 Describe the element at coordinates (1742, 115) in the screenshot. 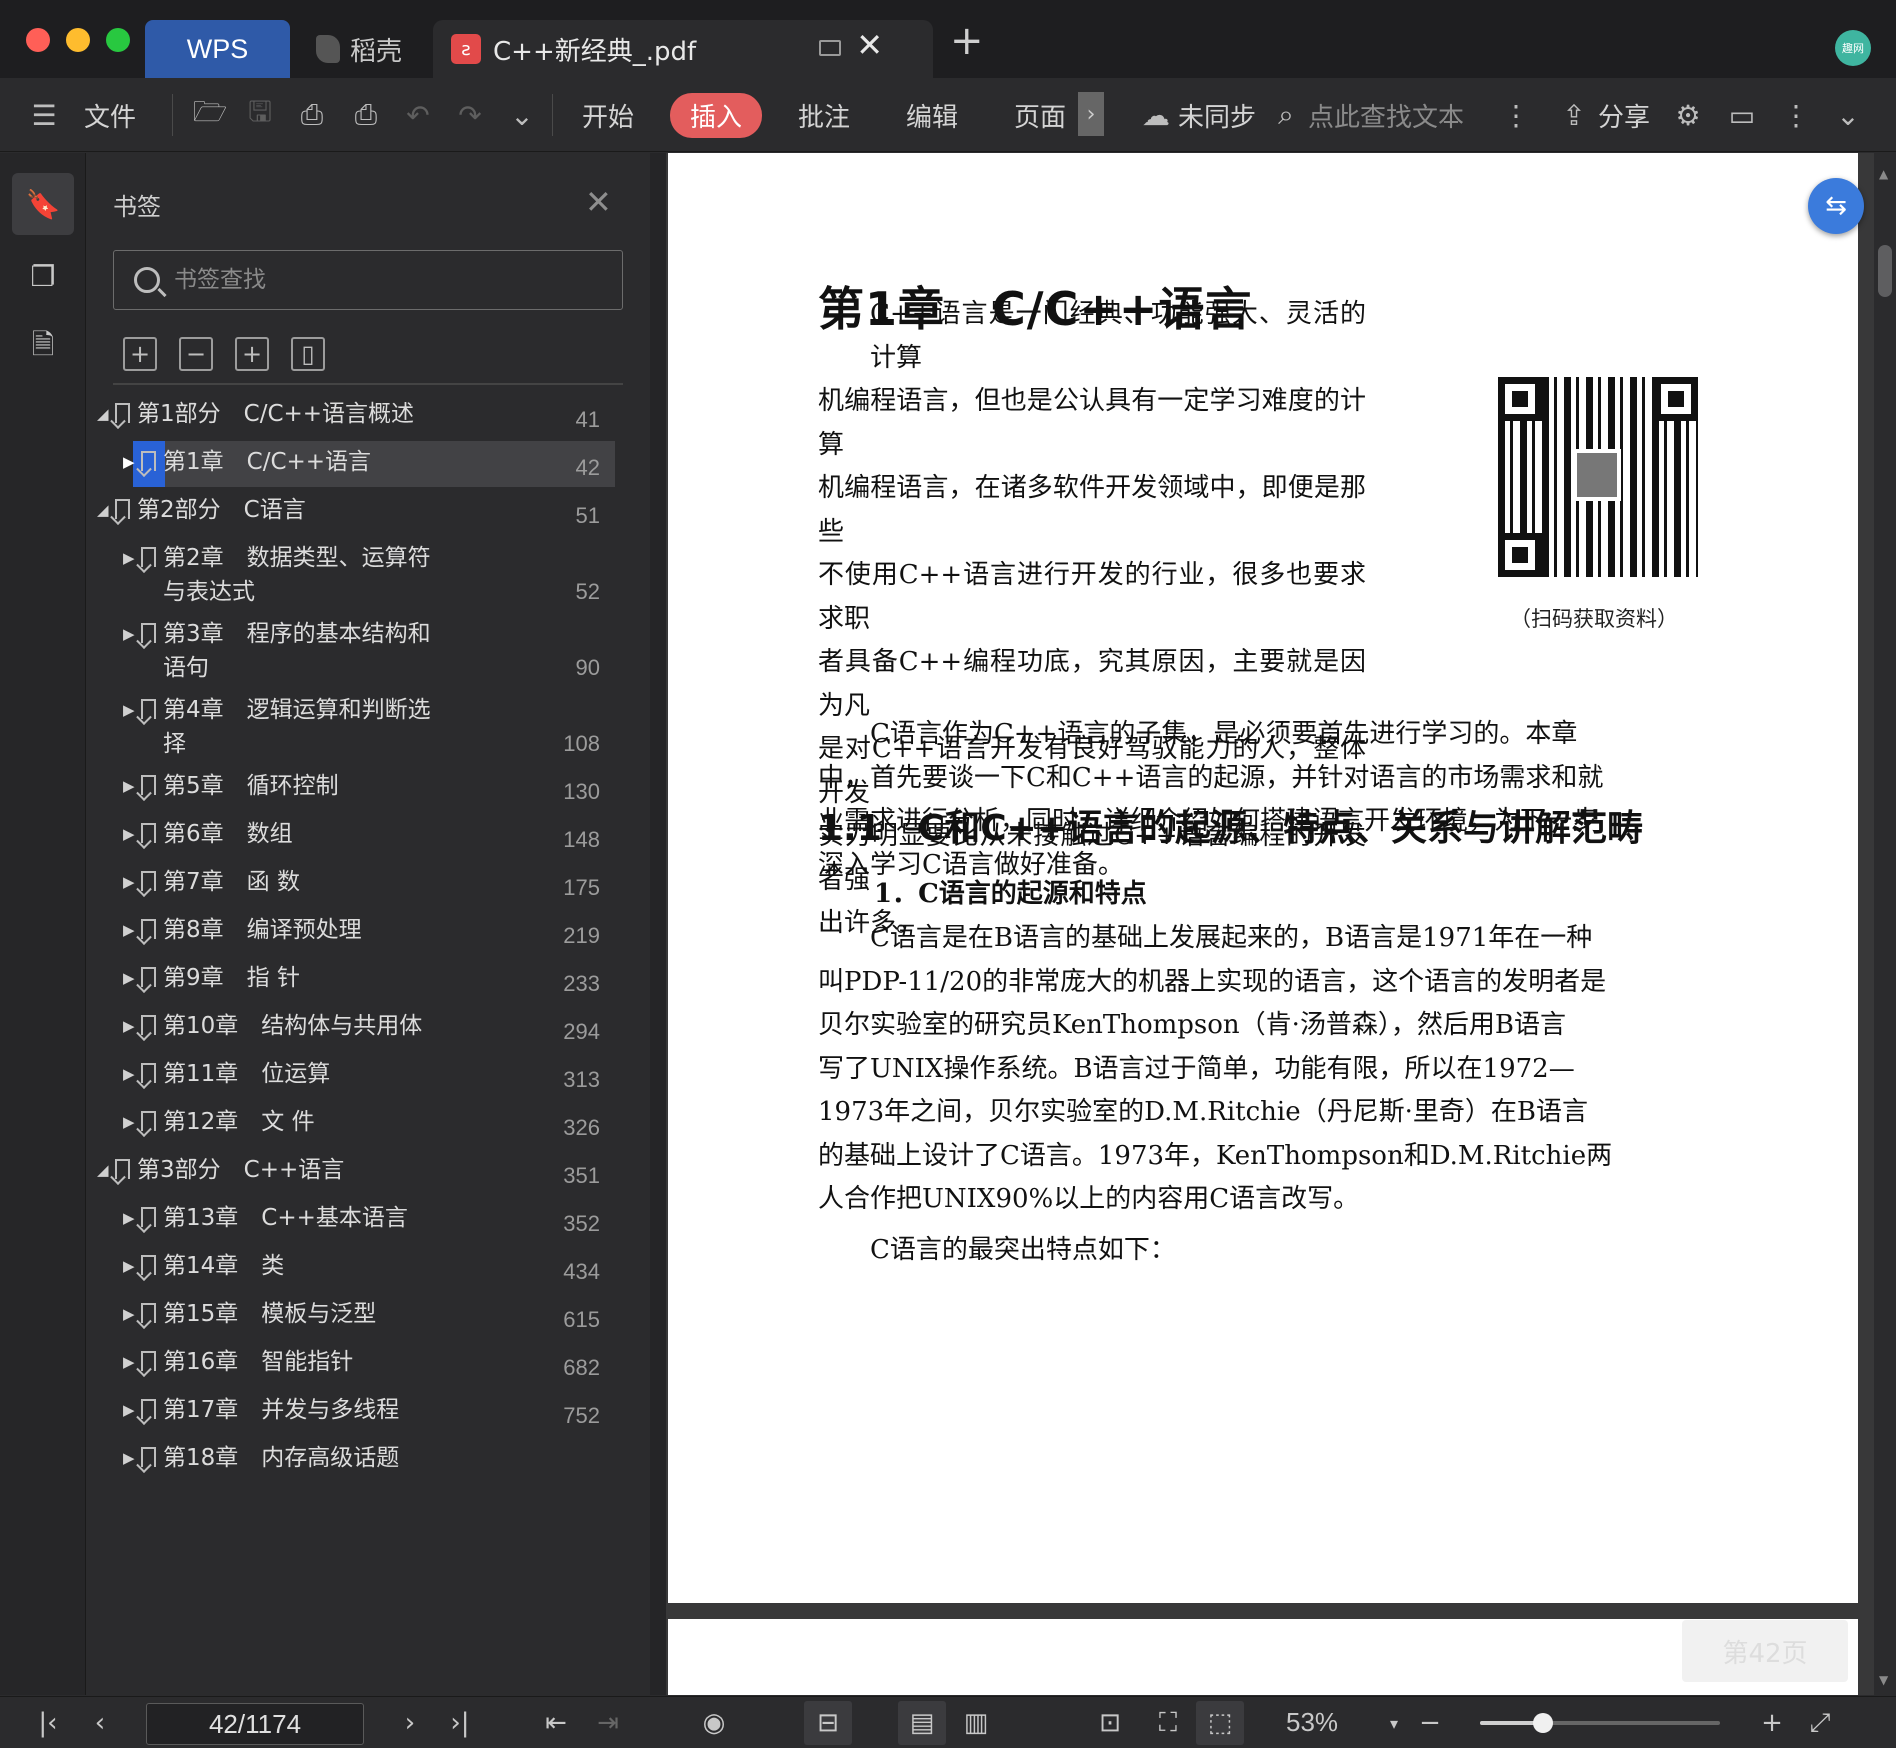

I see `comment-icon: ▭` at that location.